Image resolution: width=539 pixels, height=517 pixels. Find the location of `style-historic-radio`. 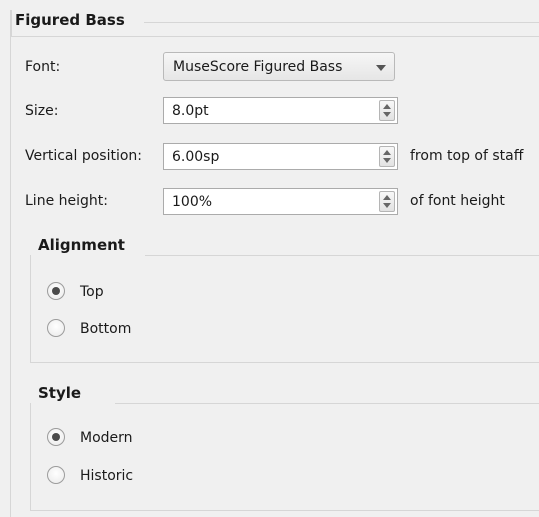

style-historic-radio is located at coordinates (56, 475).